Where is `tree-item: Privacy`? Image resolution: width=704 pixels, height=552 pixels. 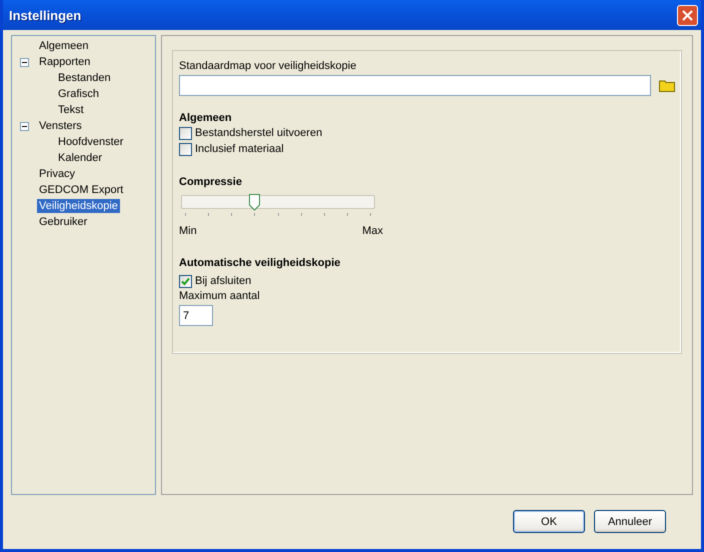 tree-item: Privacy is located at coordinates (57, 174).